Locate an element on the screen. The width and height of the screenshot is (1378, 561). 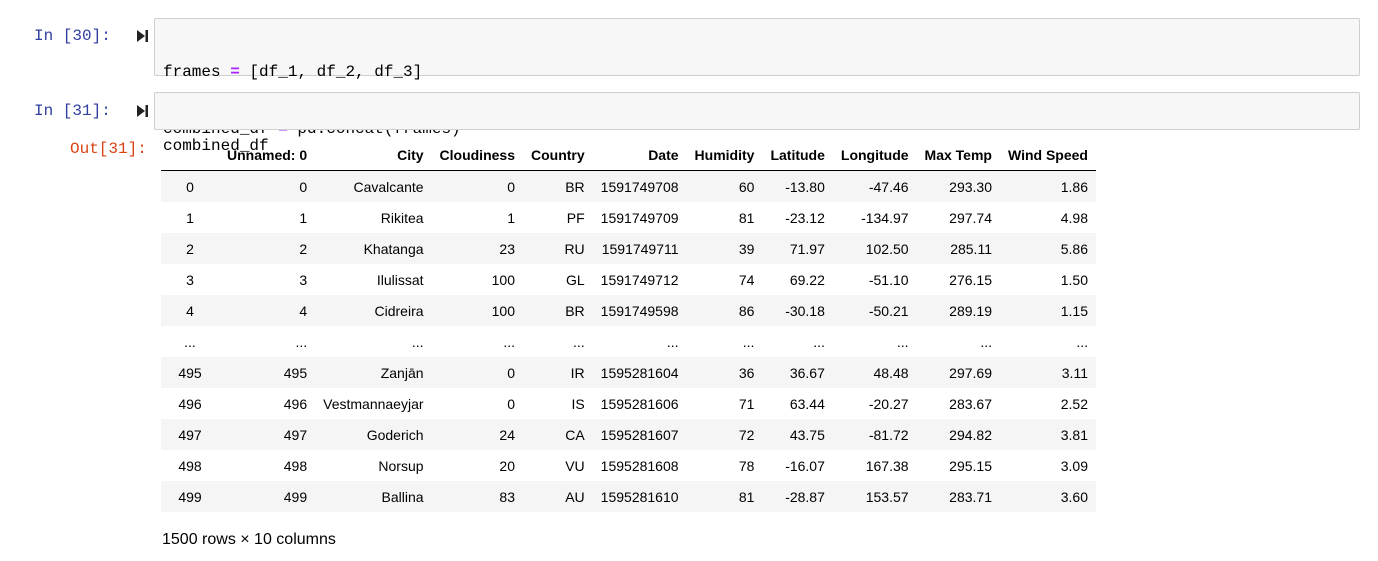
table-cell: 283.71 is located at coordinates (970, 496).